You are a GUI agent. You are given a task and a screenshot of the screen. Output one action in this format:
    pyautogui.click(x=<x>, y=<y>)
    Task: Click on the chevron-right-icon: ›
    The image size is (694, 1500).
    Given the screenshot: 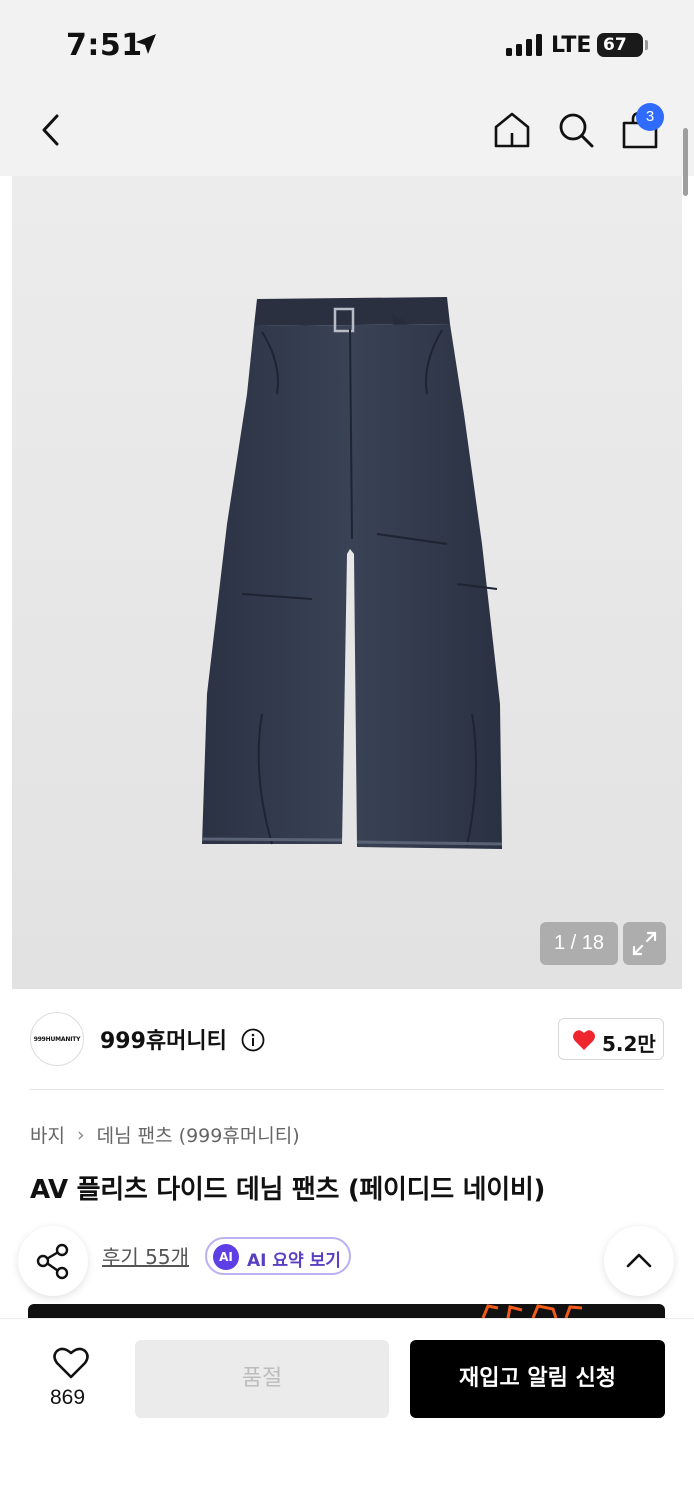 What is the action you would take?
    pyautogui.click(x=81, y=1134)
    